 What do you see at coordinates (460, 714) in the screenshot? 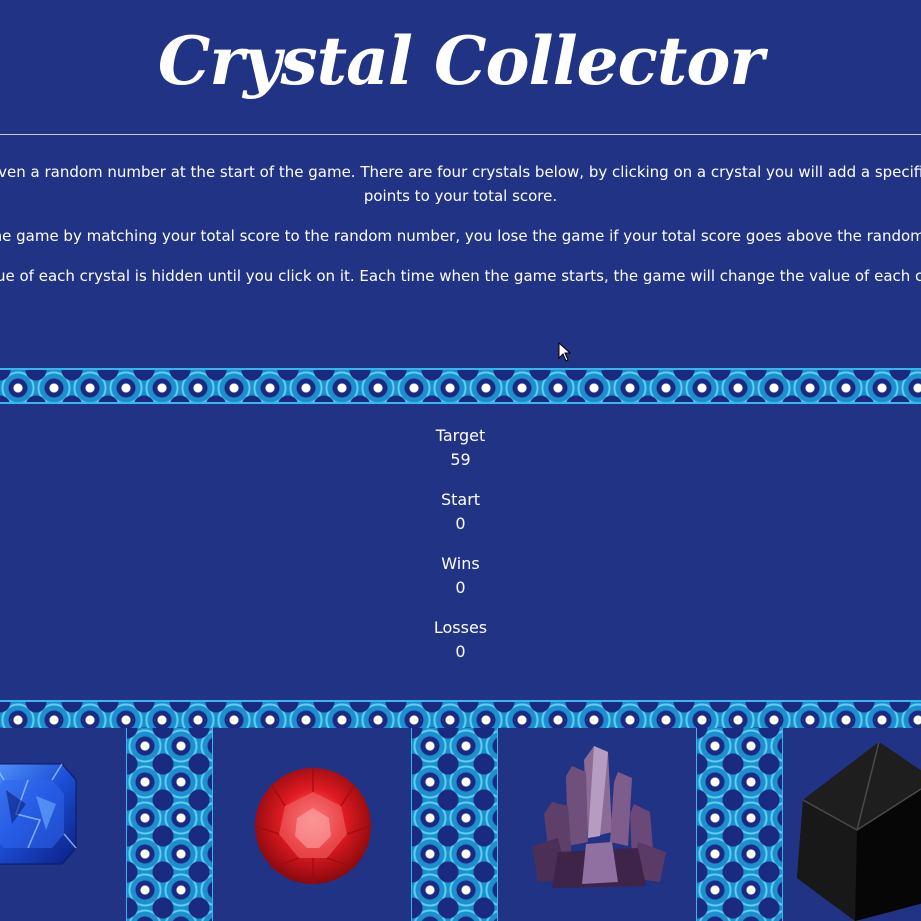
I see `decorative-band-bottom` at bounding box center [460, 714].